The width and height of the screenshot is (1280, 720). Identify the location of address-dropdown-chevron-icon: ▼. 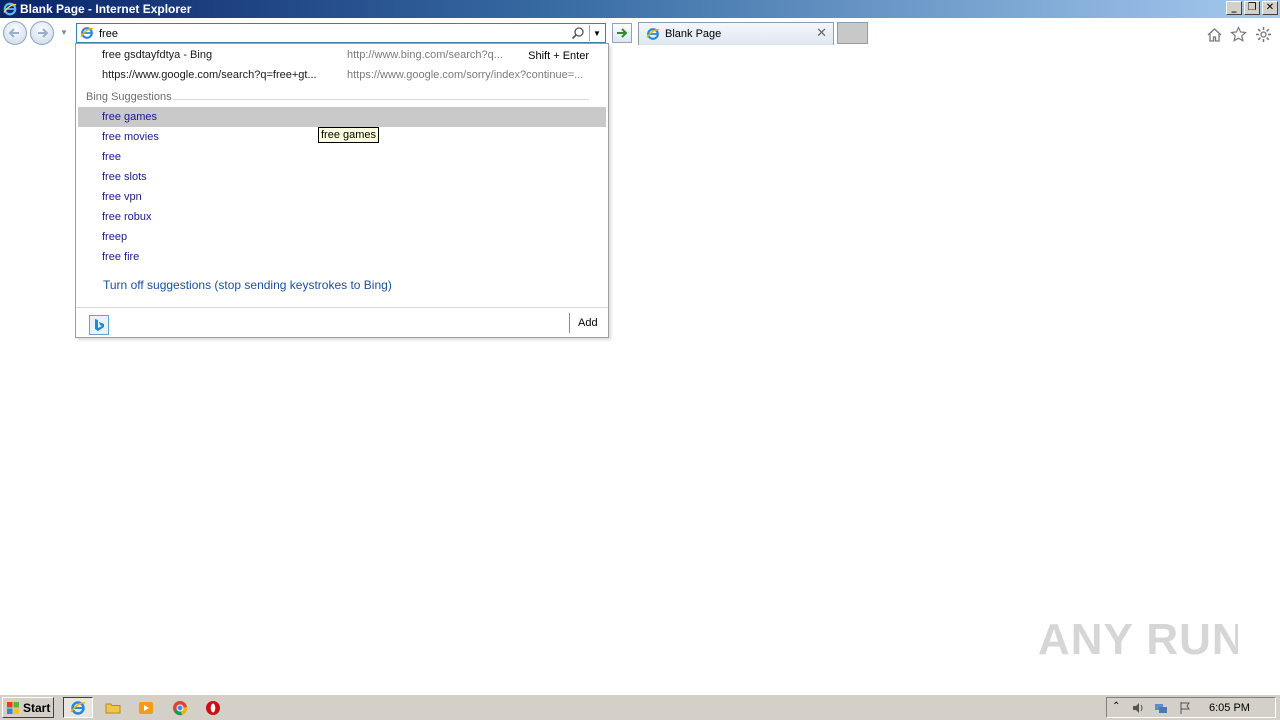
(596, 33).